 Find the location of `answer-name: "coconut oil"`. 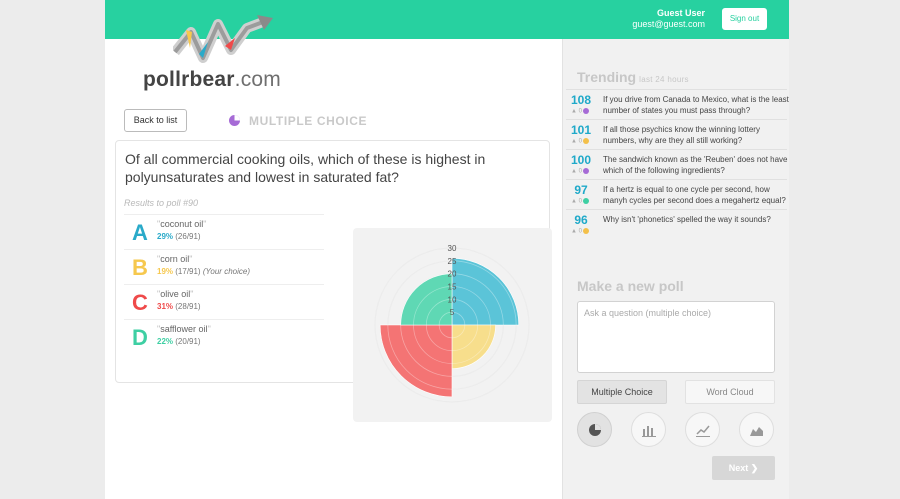

answer-name: "coconut oil" is located at coordinates (182, 224).